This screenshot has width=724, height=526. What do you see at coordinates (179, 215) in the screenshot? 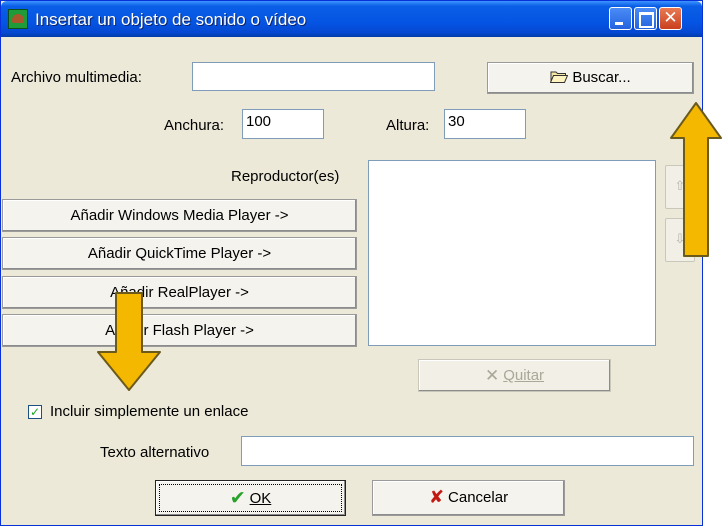
I see `add-windows-media-player-button: Añadir Windows Media Player ->` at bounding box center [179, 215].